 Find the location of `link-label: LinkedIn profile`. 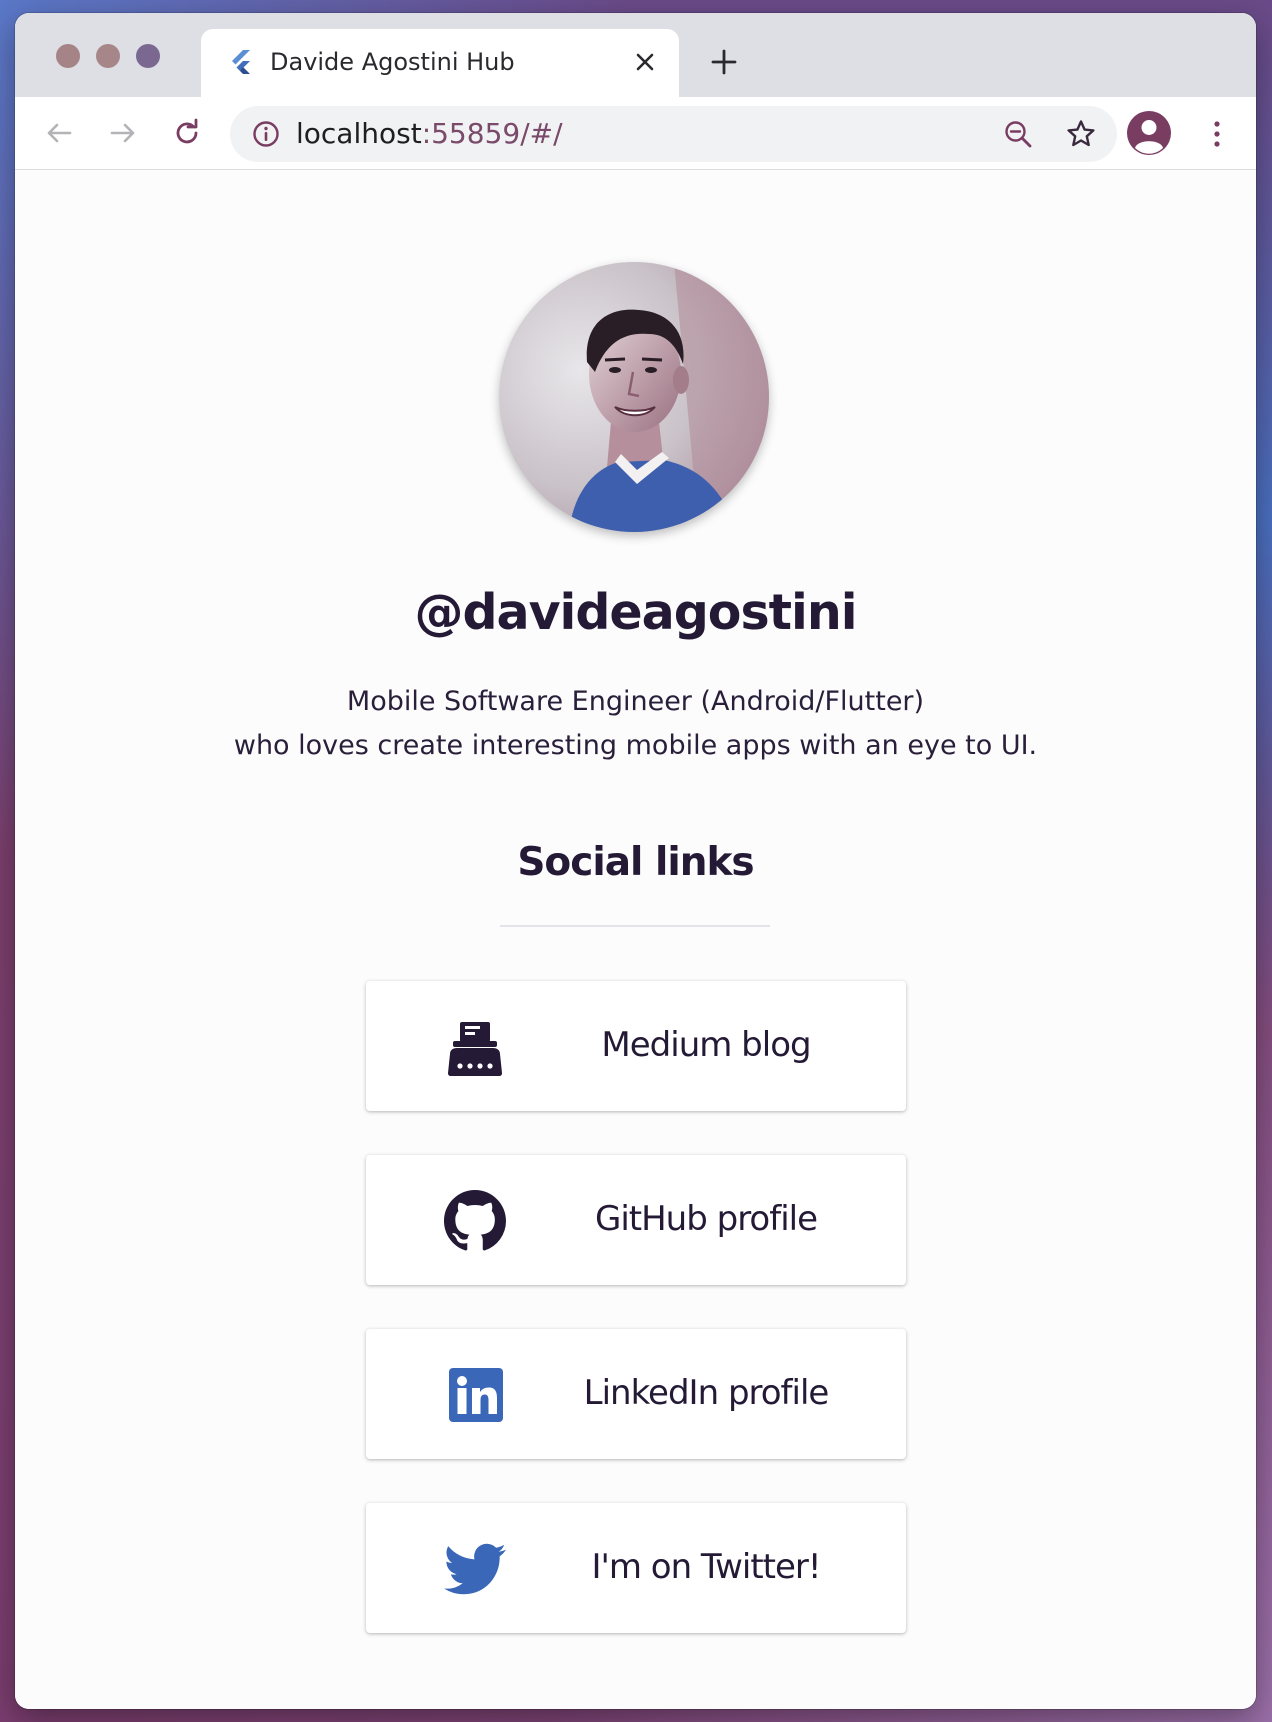

link-label: LinkedIn profile is located at coordinates (706, 1393).